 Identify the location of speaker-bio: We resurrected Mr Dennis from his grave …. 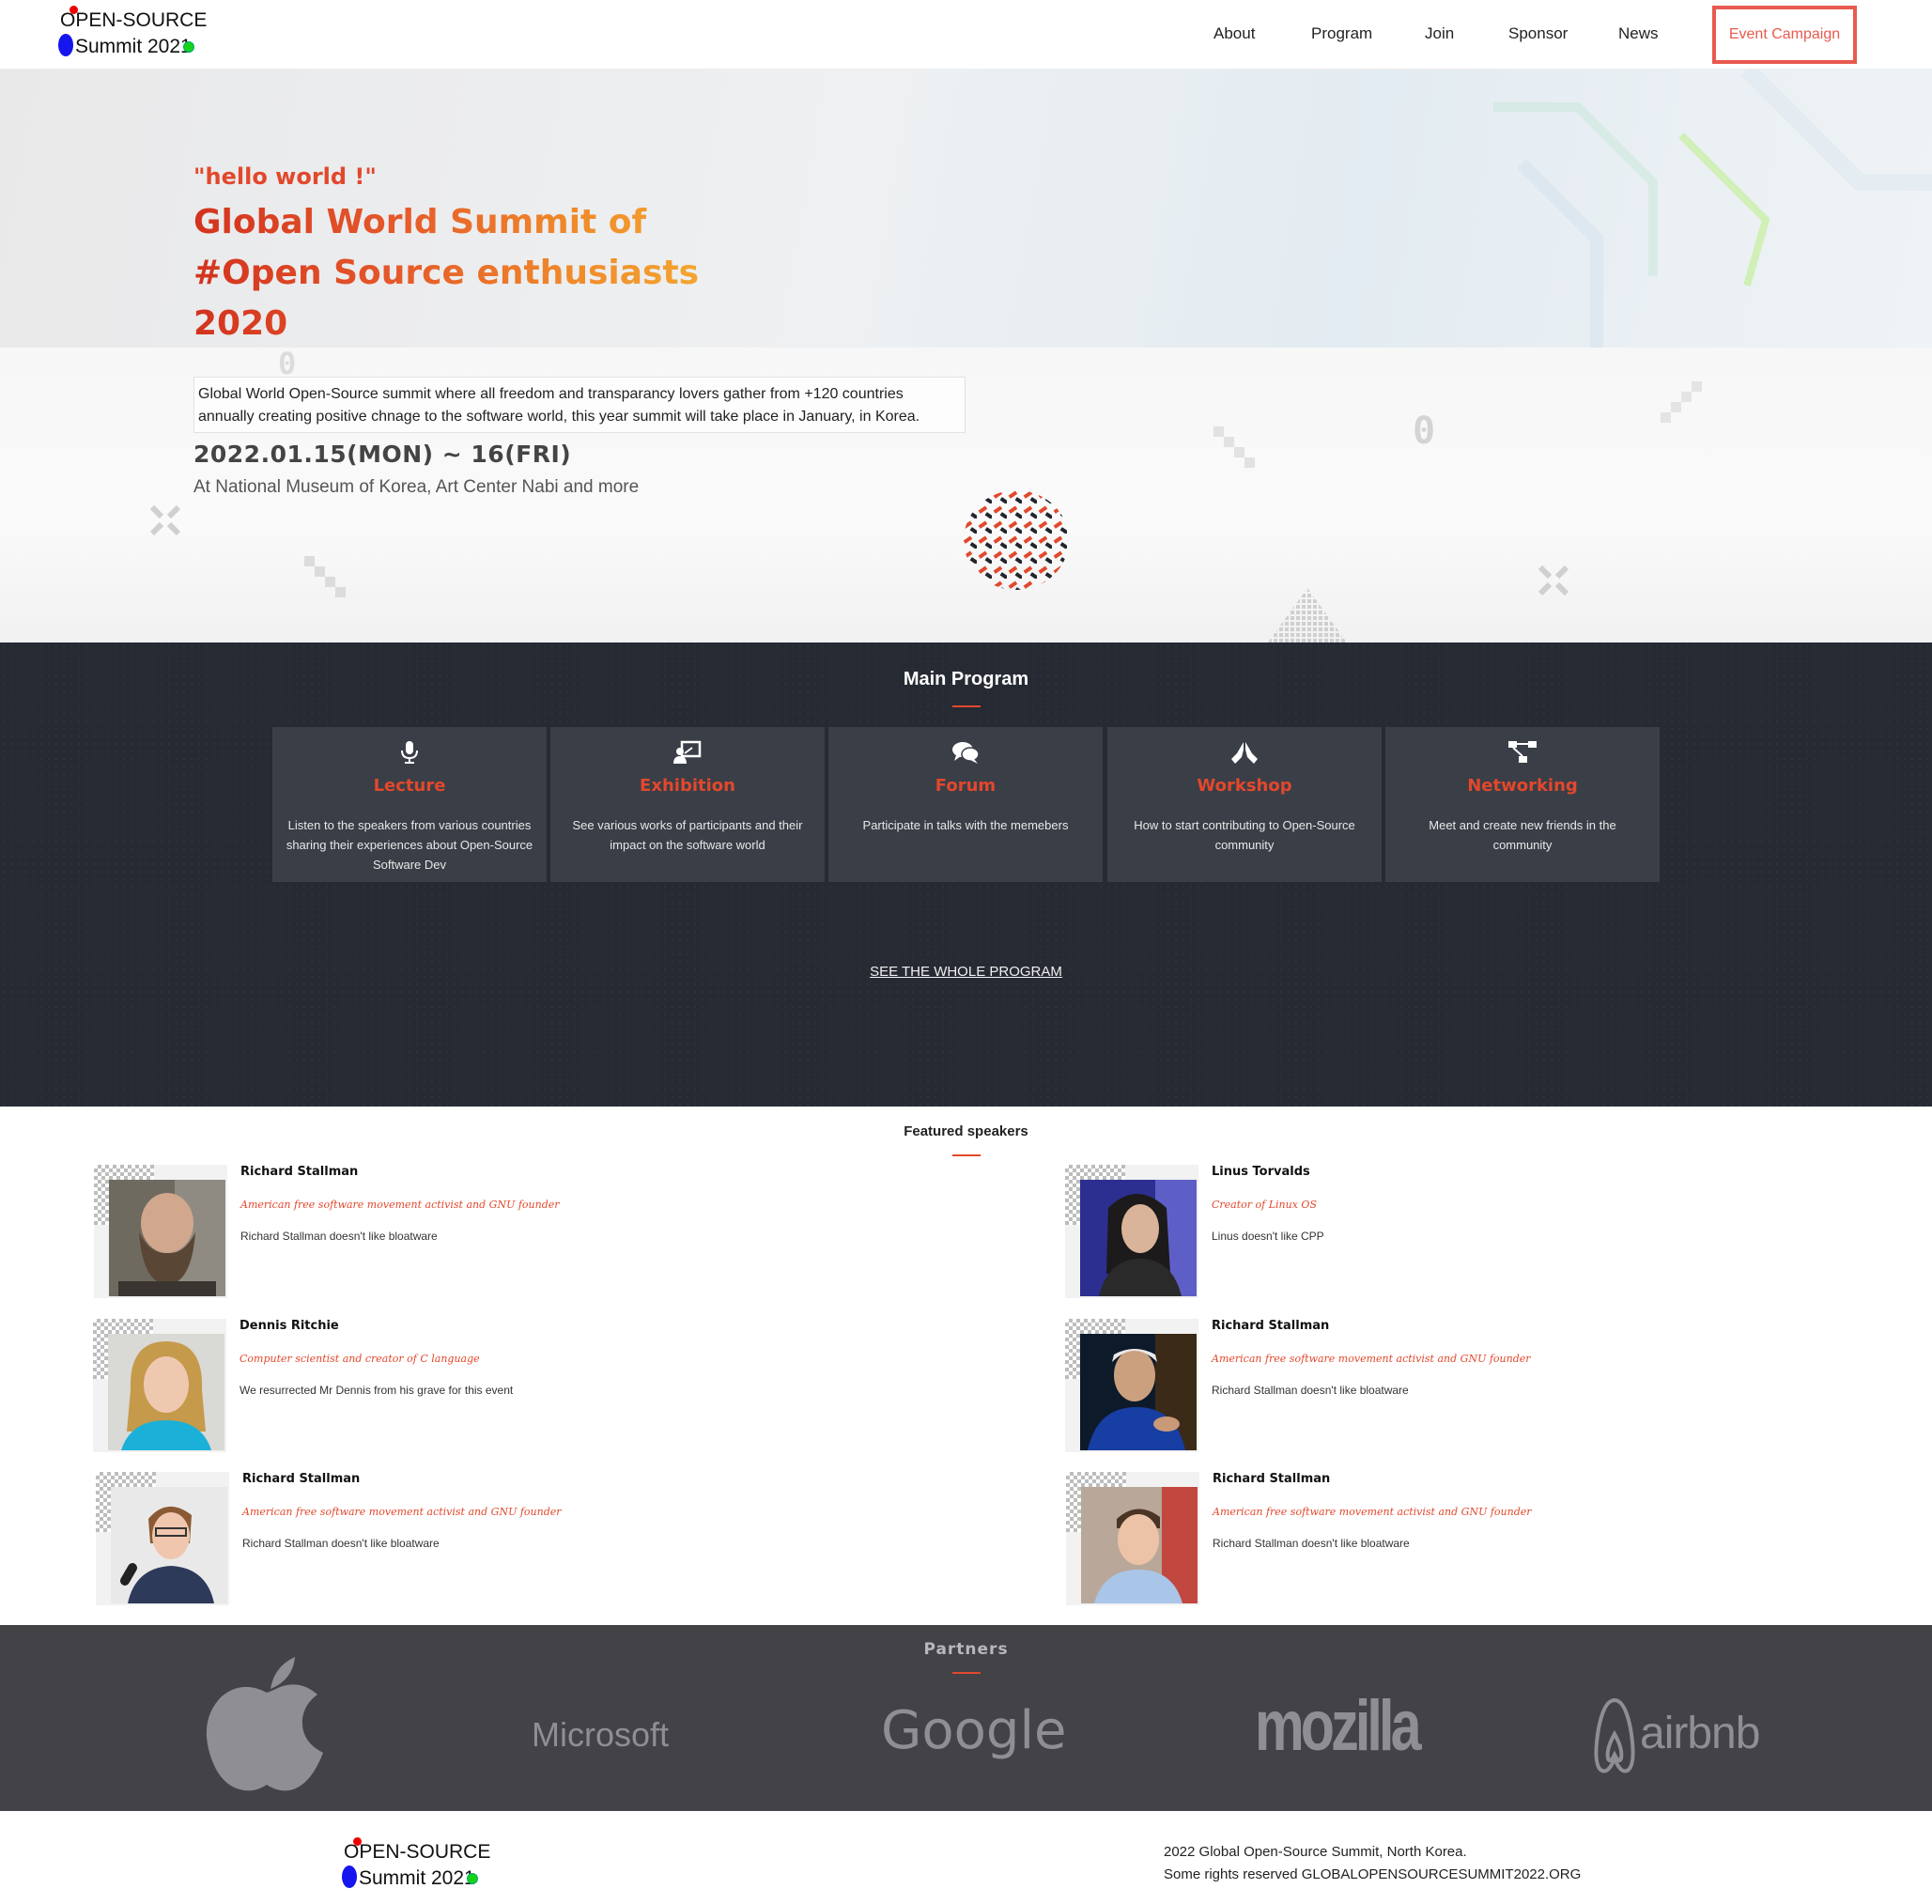
(377, 1390).